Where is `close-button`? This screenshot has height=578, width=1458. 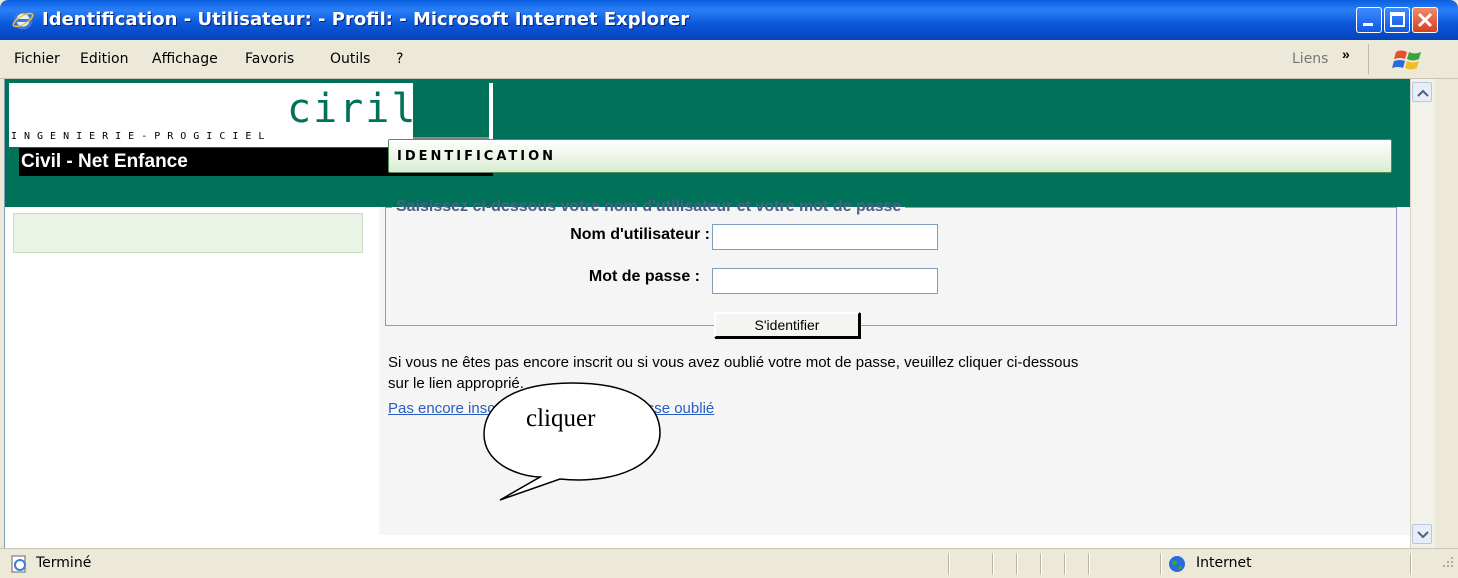 close-button is located at coordinates (1425, 20).